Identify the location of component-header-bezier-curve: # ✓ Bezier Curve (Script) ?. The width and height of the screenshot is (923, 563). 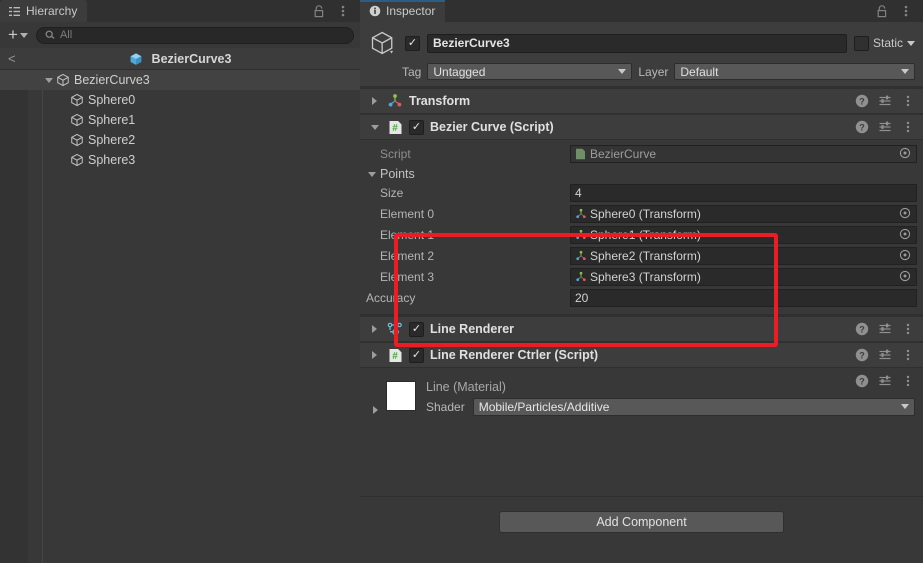
(641, 127).